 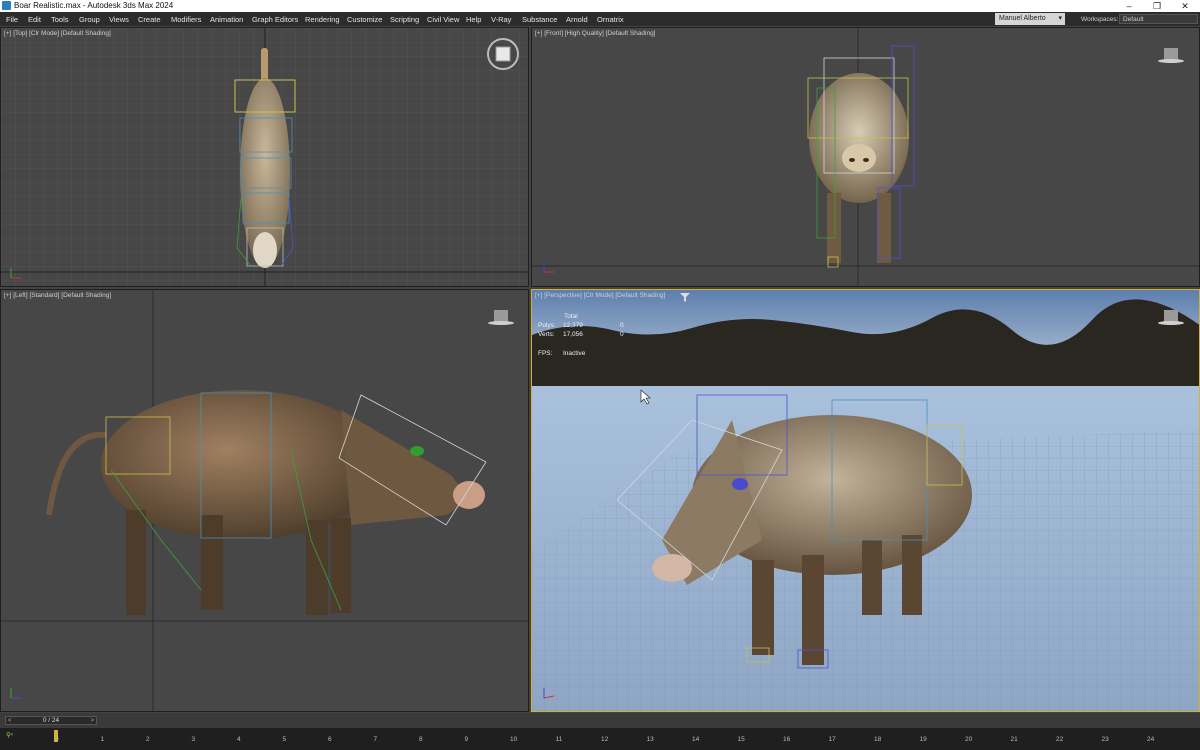 I want to click on menu-group: Group, so click(x=89, y=19).